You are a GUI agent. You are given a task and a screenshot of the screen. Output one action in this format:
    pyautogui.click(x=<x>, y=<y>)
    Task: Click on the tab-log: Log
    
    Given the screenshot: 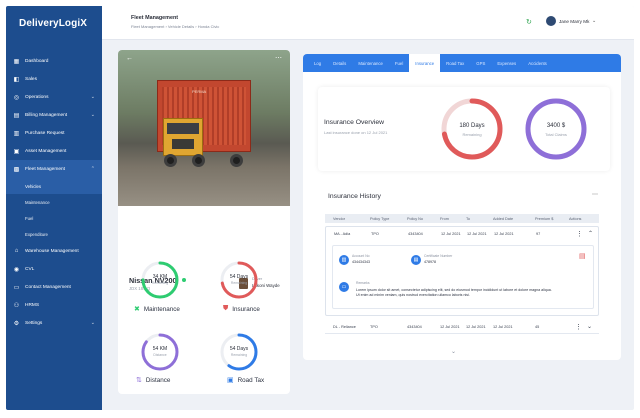 What is the action you would take?
    pyautogui.click(x=317, y=63)
    